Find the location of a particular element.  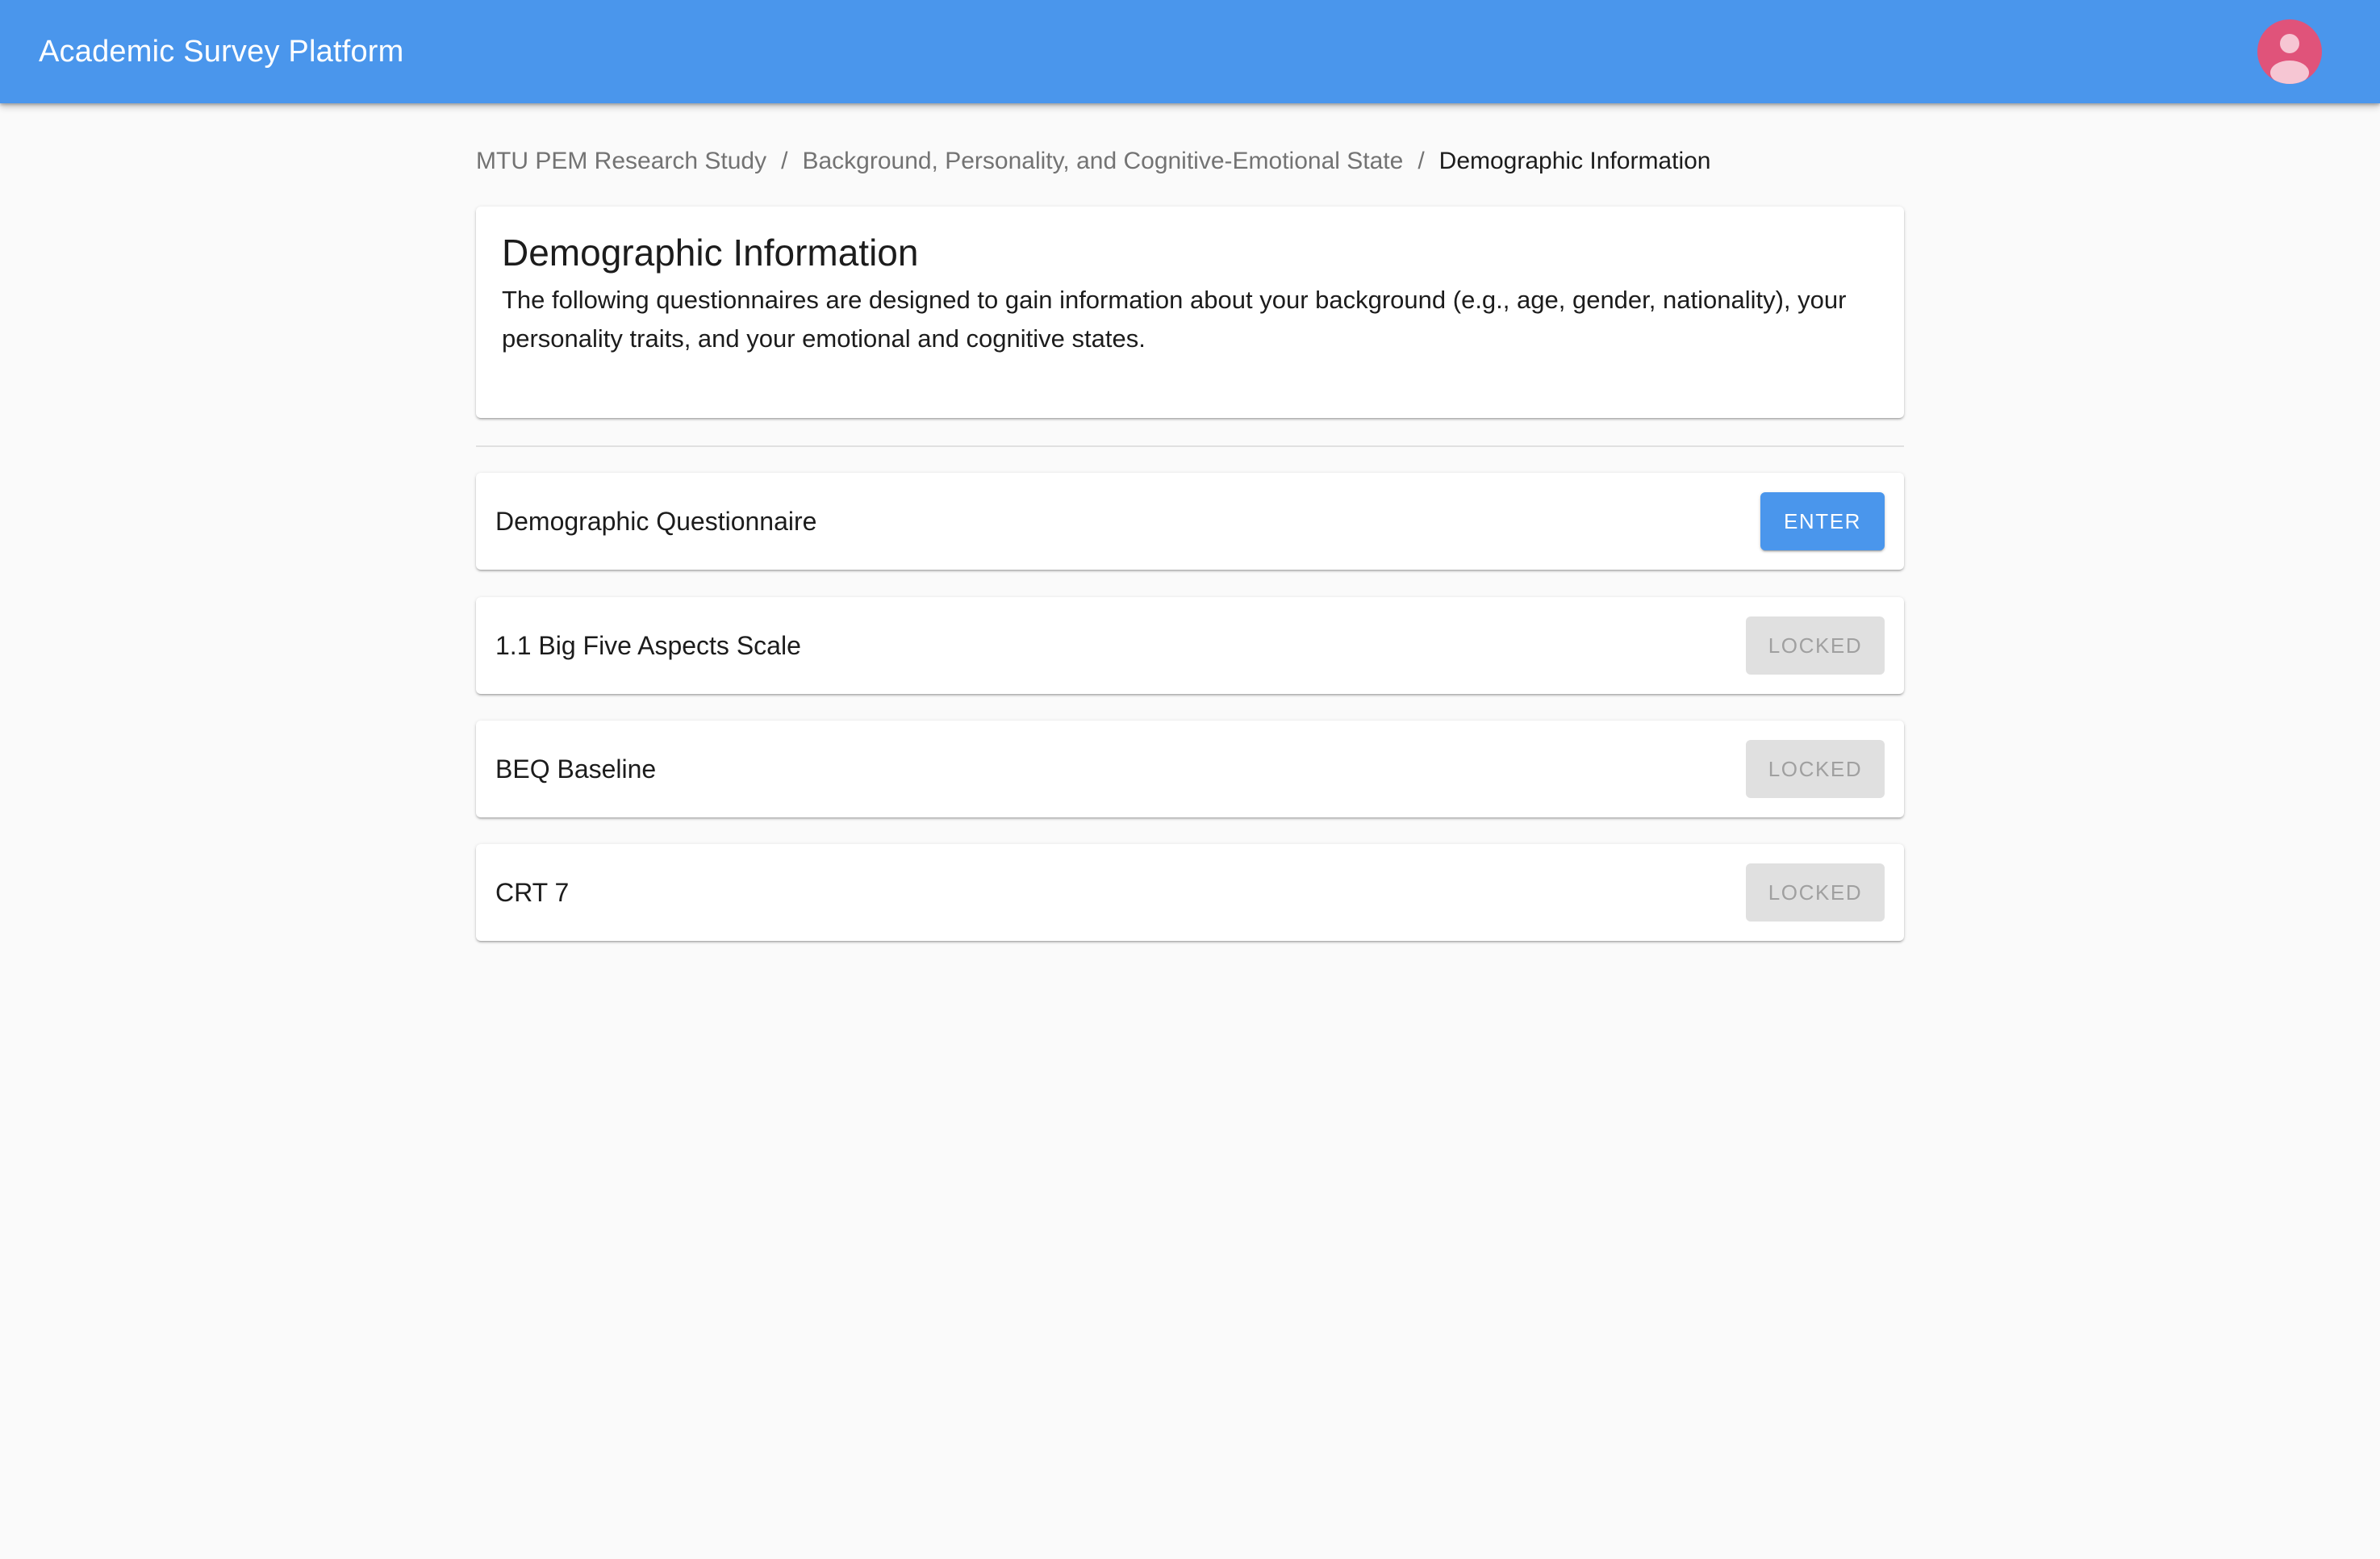

app-bar: Academic Survey Platform is located at coordinates (1190, 51).